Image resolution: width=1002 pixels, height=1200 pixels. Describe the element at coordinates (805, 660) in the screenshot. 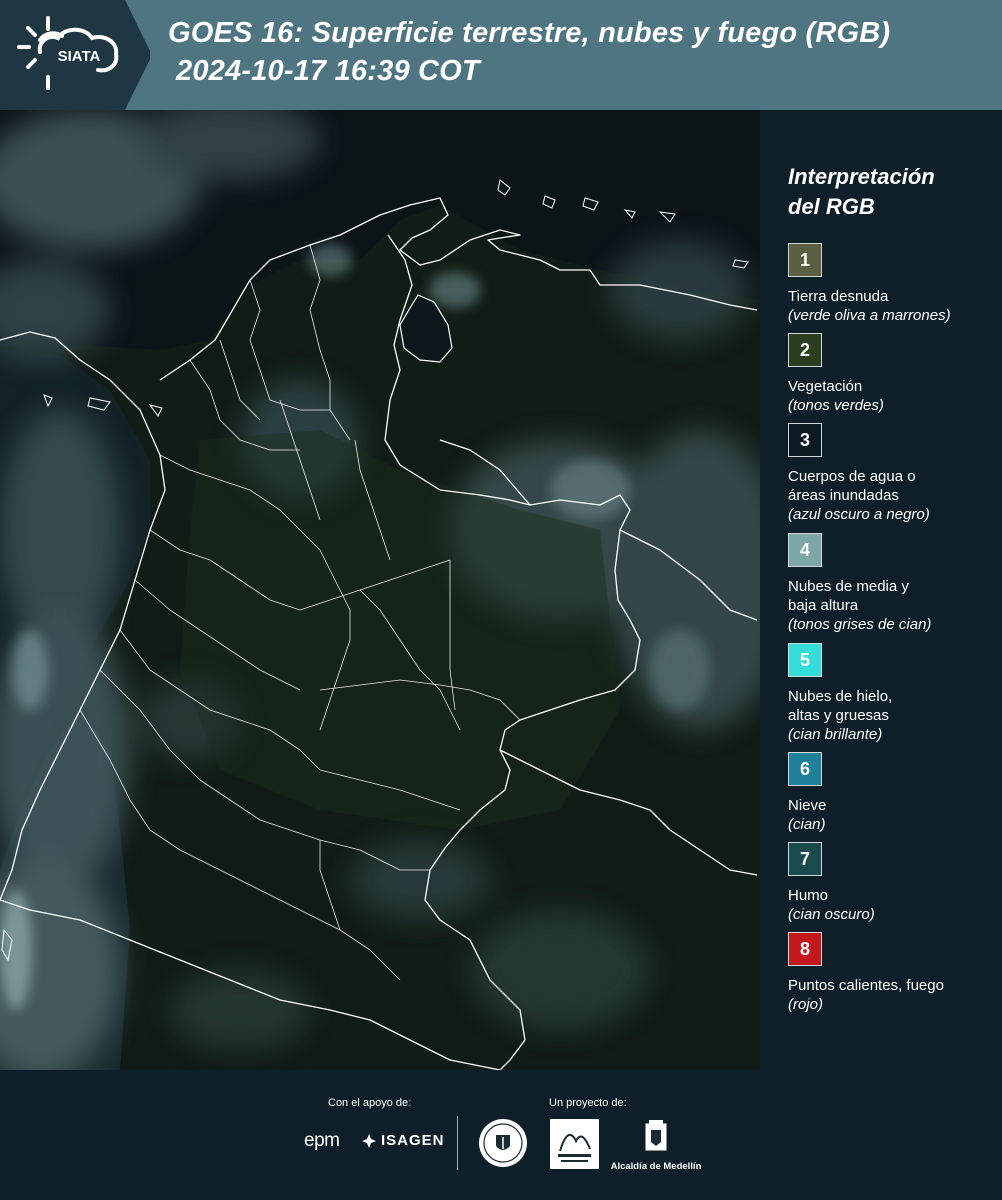

I see `legend-swatch-5: 5` at that location.